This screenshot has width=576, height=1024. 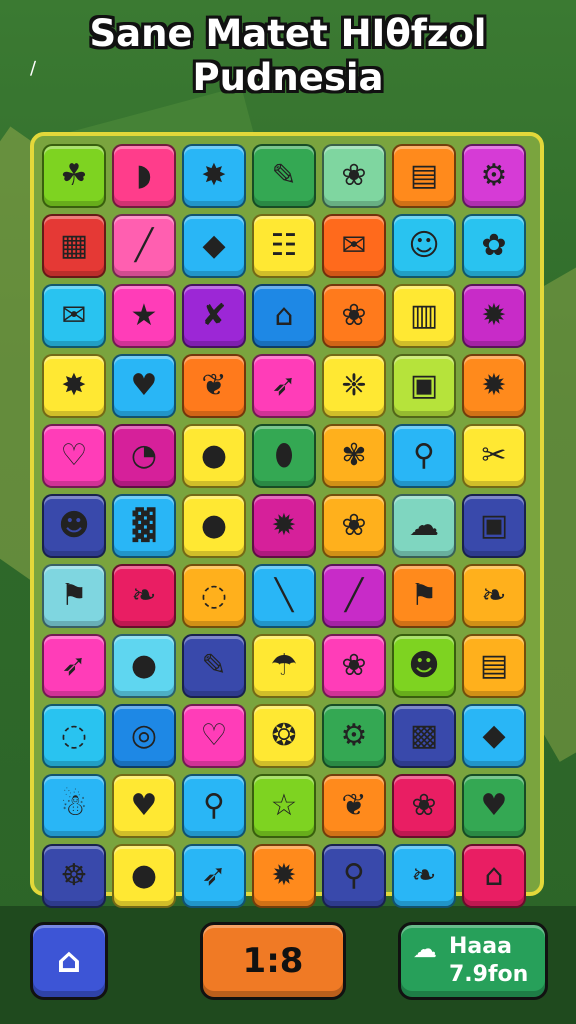 I want to click on game-tile: ▦, so click(x=74, y=246).